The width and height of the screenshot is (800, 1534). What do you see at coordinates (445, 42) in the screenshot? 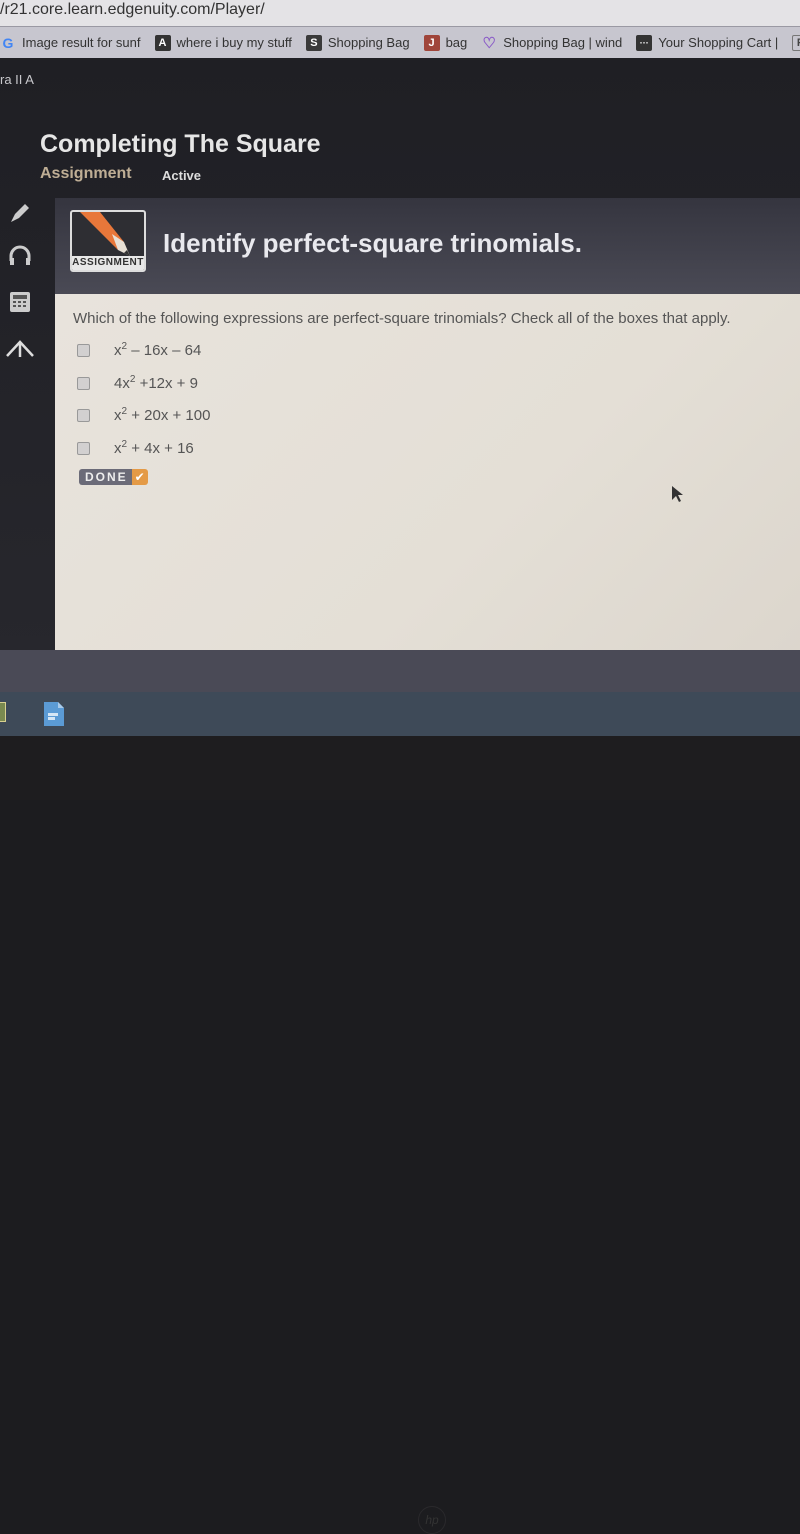
I see `bookmark-bag: Jbag` at bounding box center [445, 42].